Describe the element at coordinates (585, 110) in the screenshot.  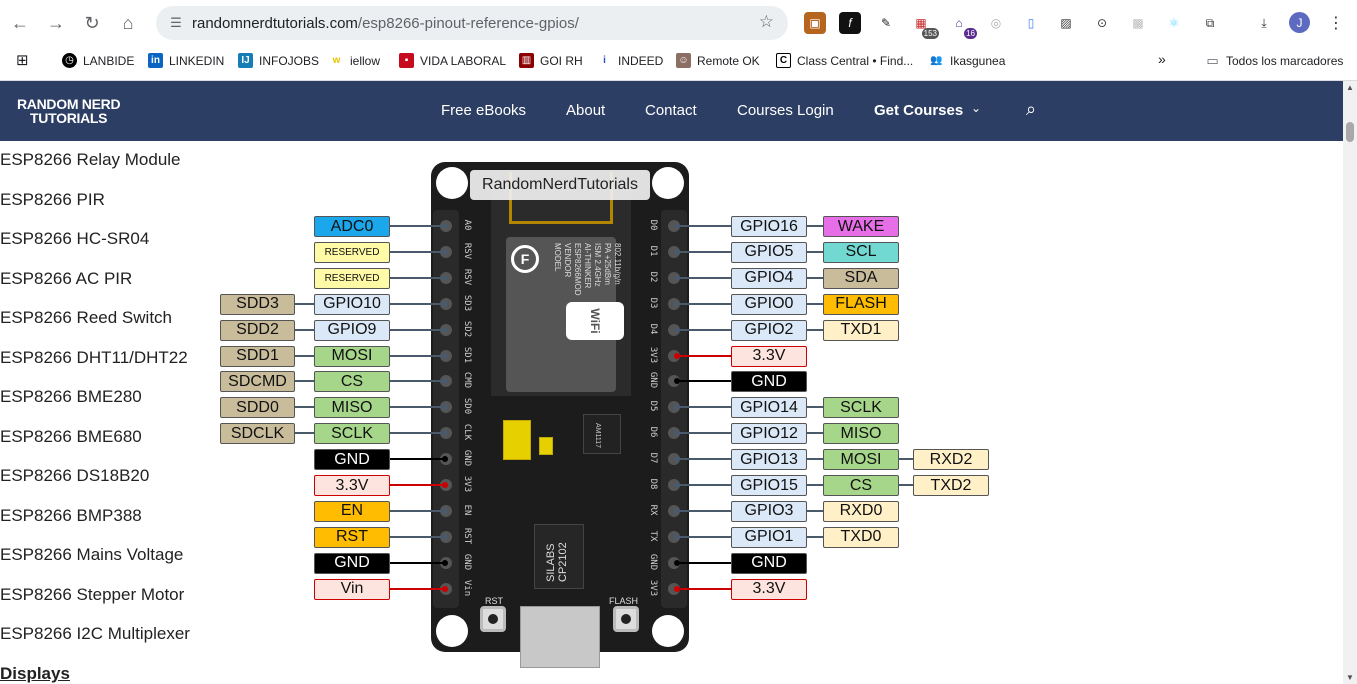
I see `menu-about: About` at that location.